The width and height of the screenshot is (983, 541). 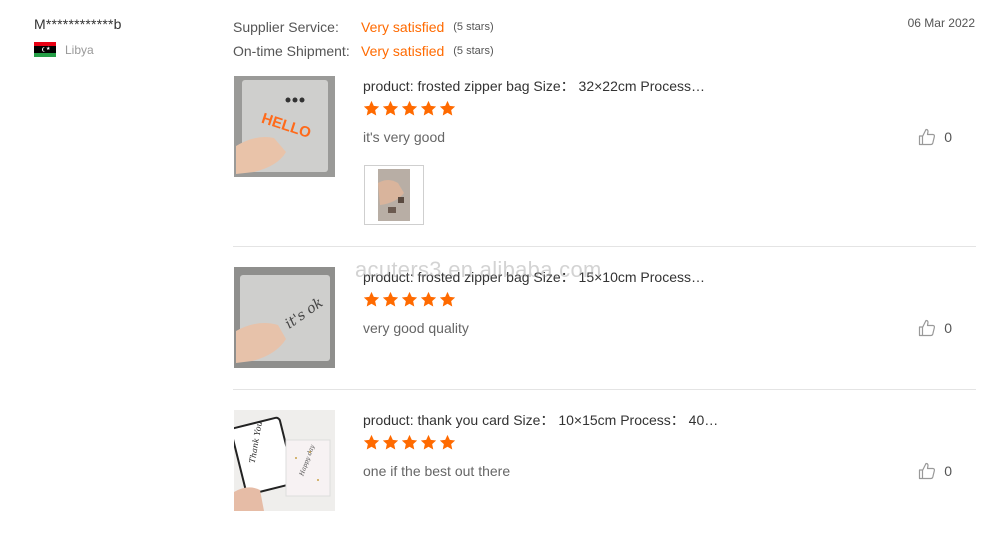 I want to click on rating-label: Supplier Service:, so click(x=286, y=27).